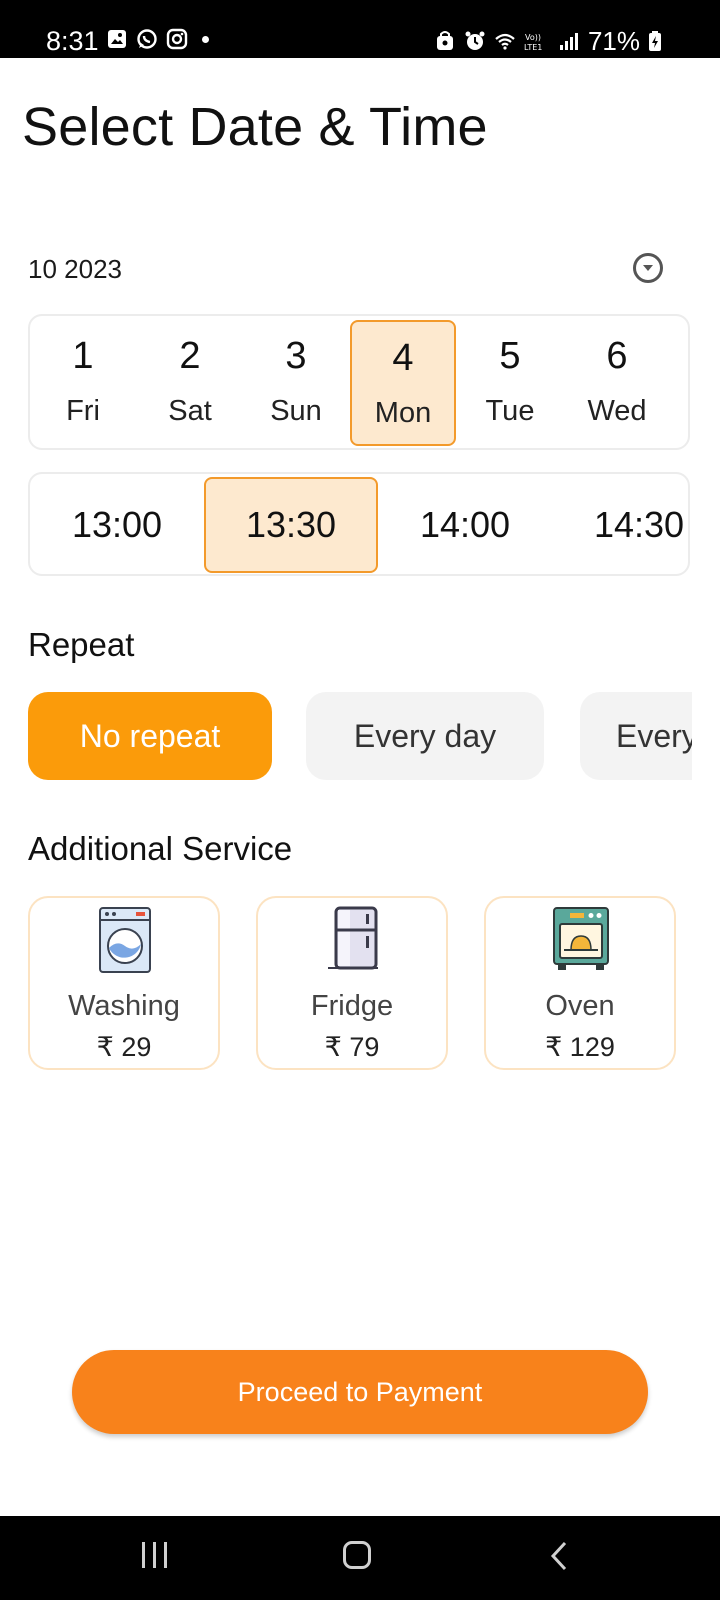  I want to click on back-icon, so click(559, 1556).